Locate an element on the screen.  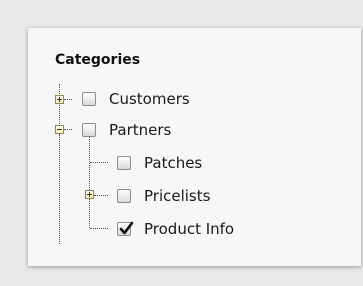
tree-item-label: Patches is located at coordinates (173, 163).